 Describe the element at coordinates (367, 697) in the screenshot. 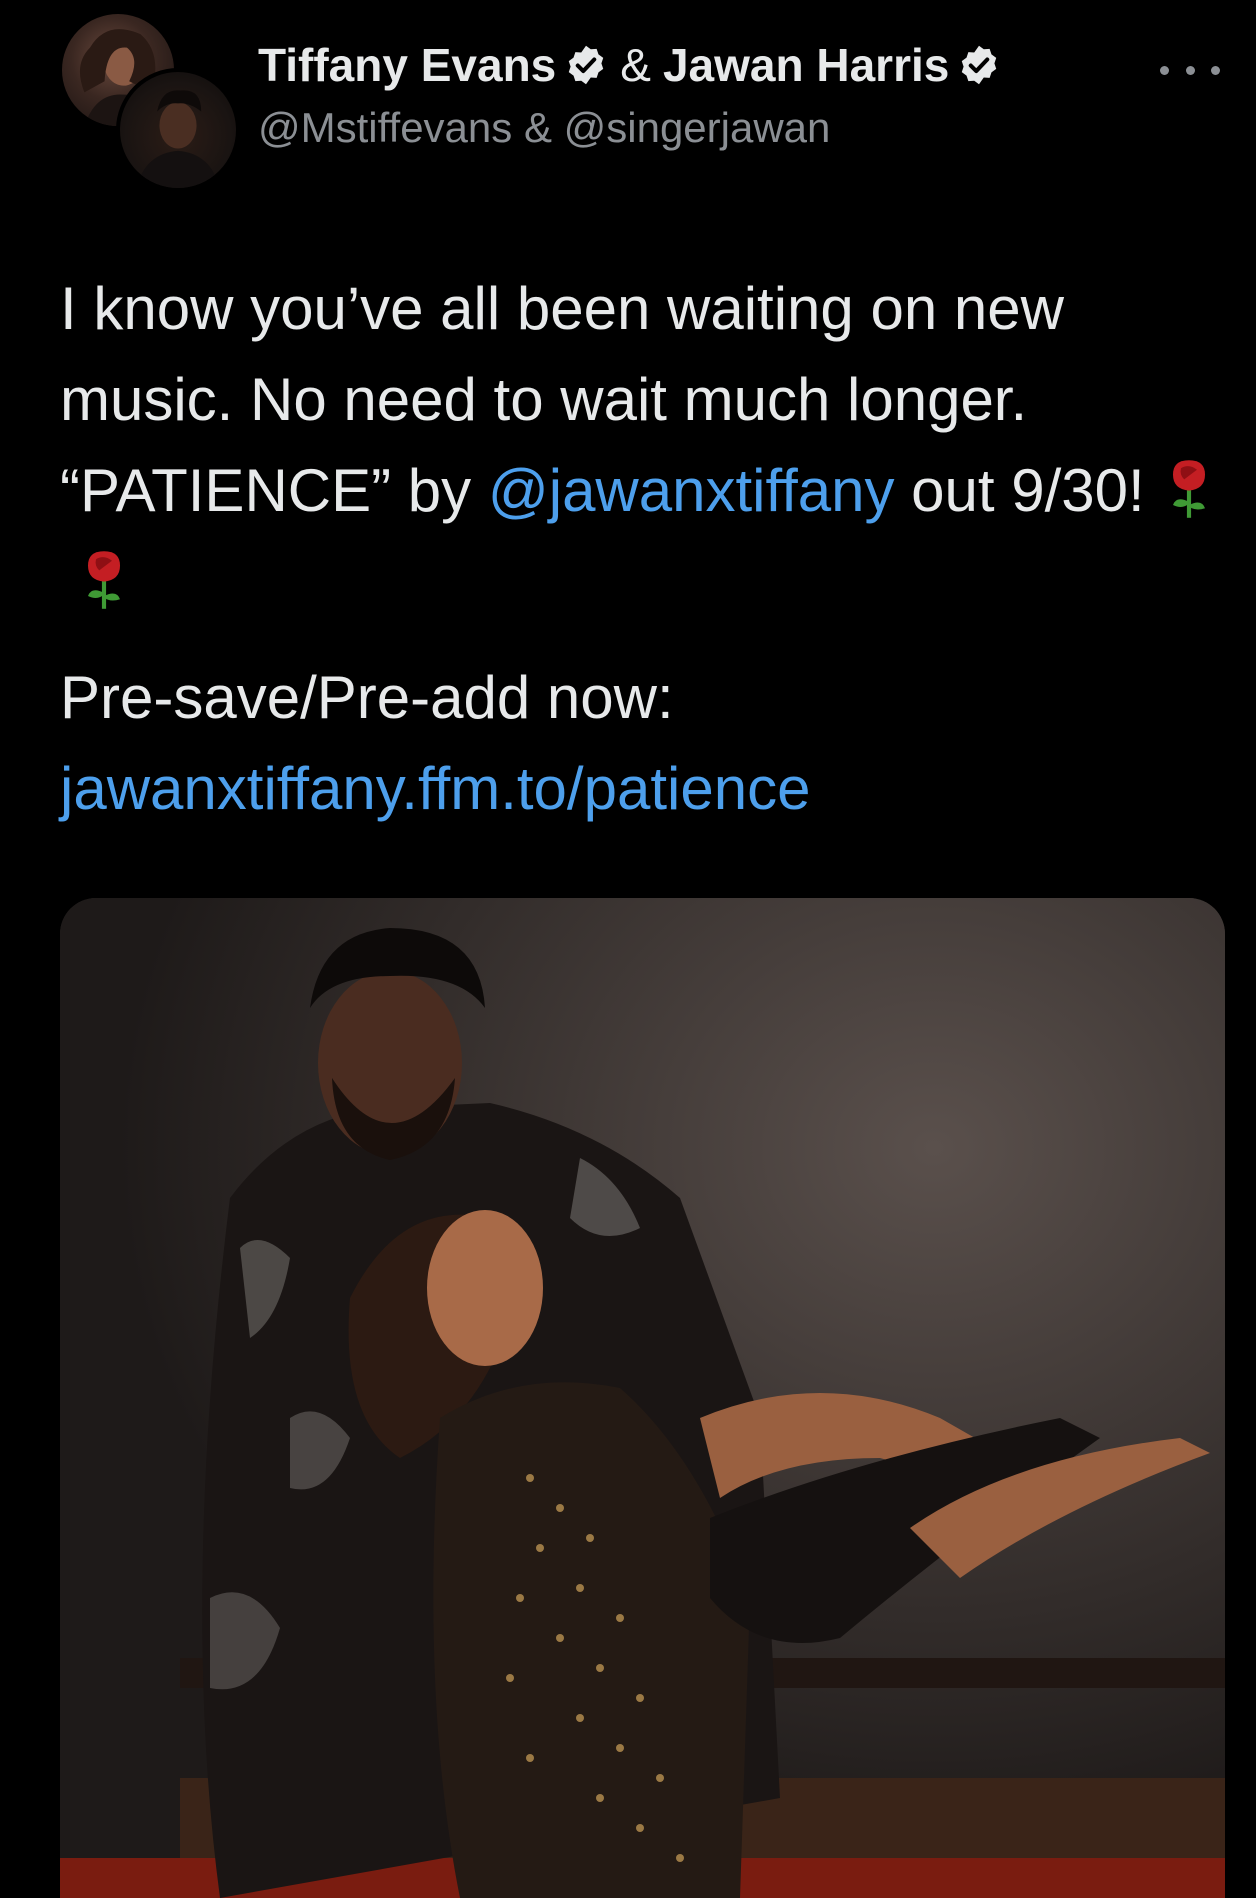

I see `presave-label: Pre-save/Pre-add now:` at that location.